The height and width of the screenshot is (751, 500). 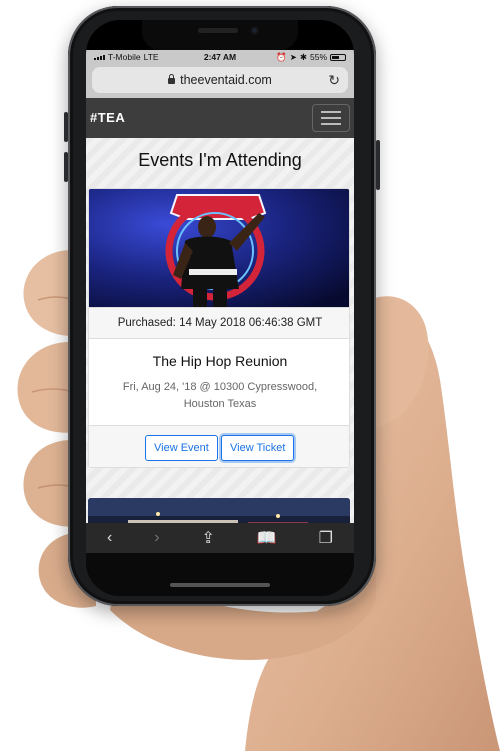 I want to click on volume-down-button, so click(x=66, y=167).